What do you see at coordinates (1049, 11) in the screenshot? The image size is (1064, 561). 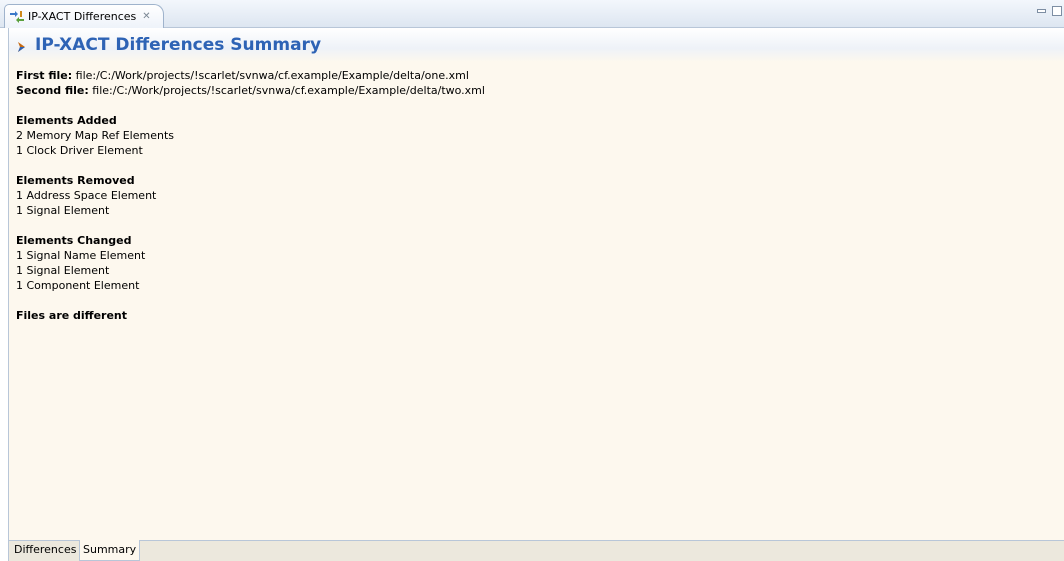 I see `window-controls` at bounding box center [1049, 11].